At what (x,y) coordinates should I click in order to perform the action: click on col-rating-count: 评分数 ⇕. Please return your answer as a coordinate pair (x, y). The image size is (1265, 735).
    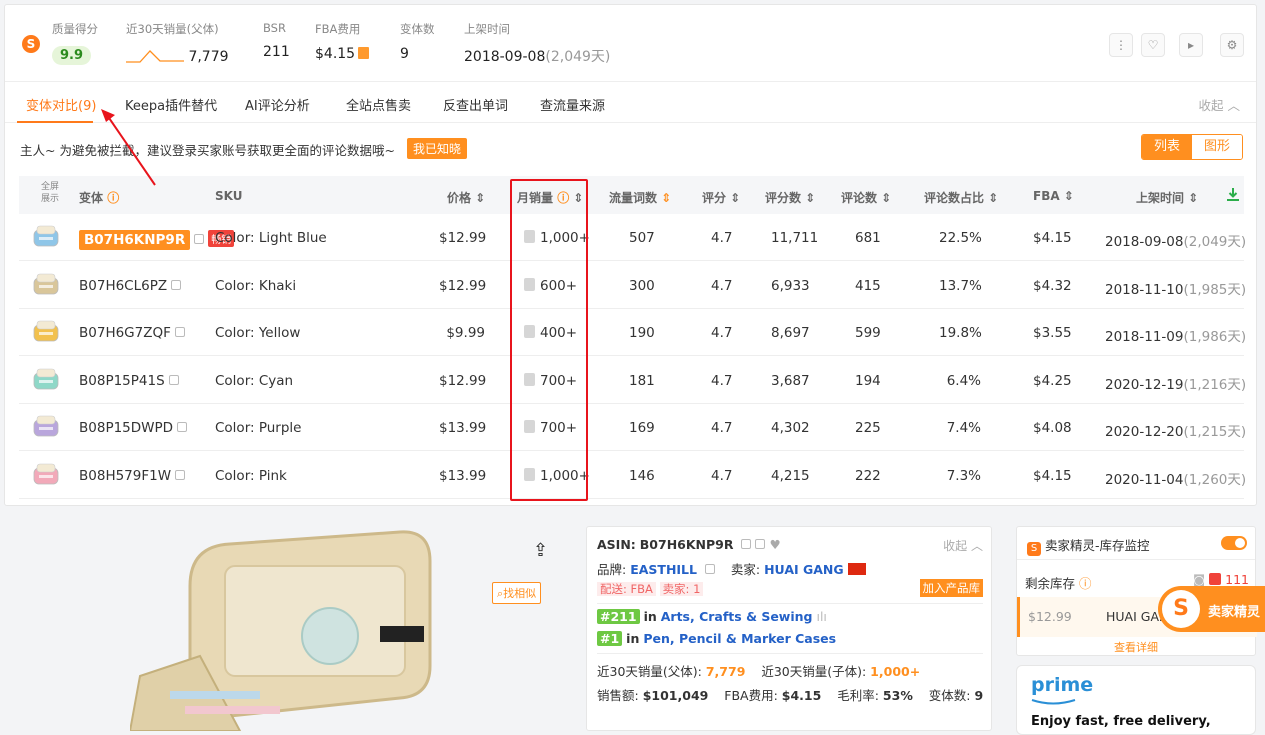
    Looking at the image, I should click on (790, 197).